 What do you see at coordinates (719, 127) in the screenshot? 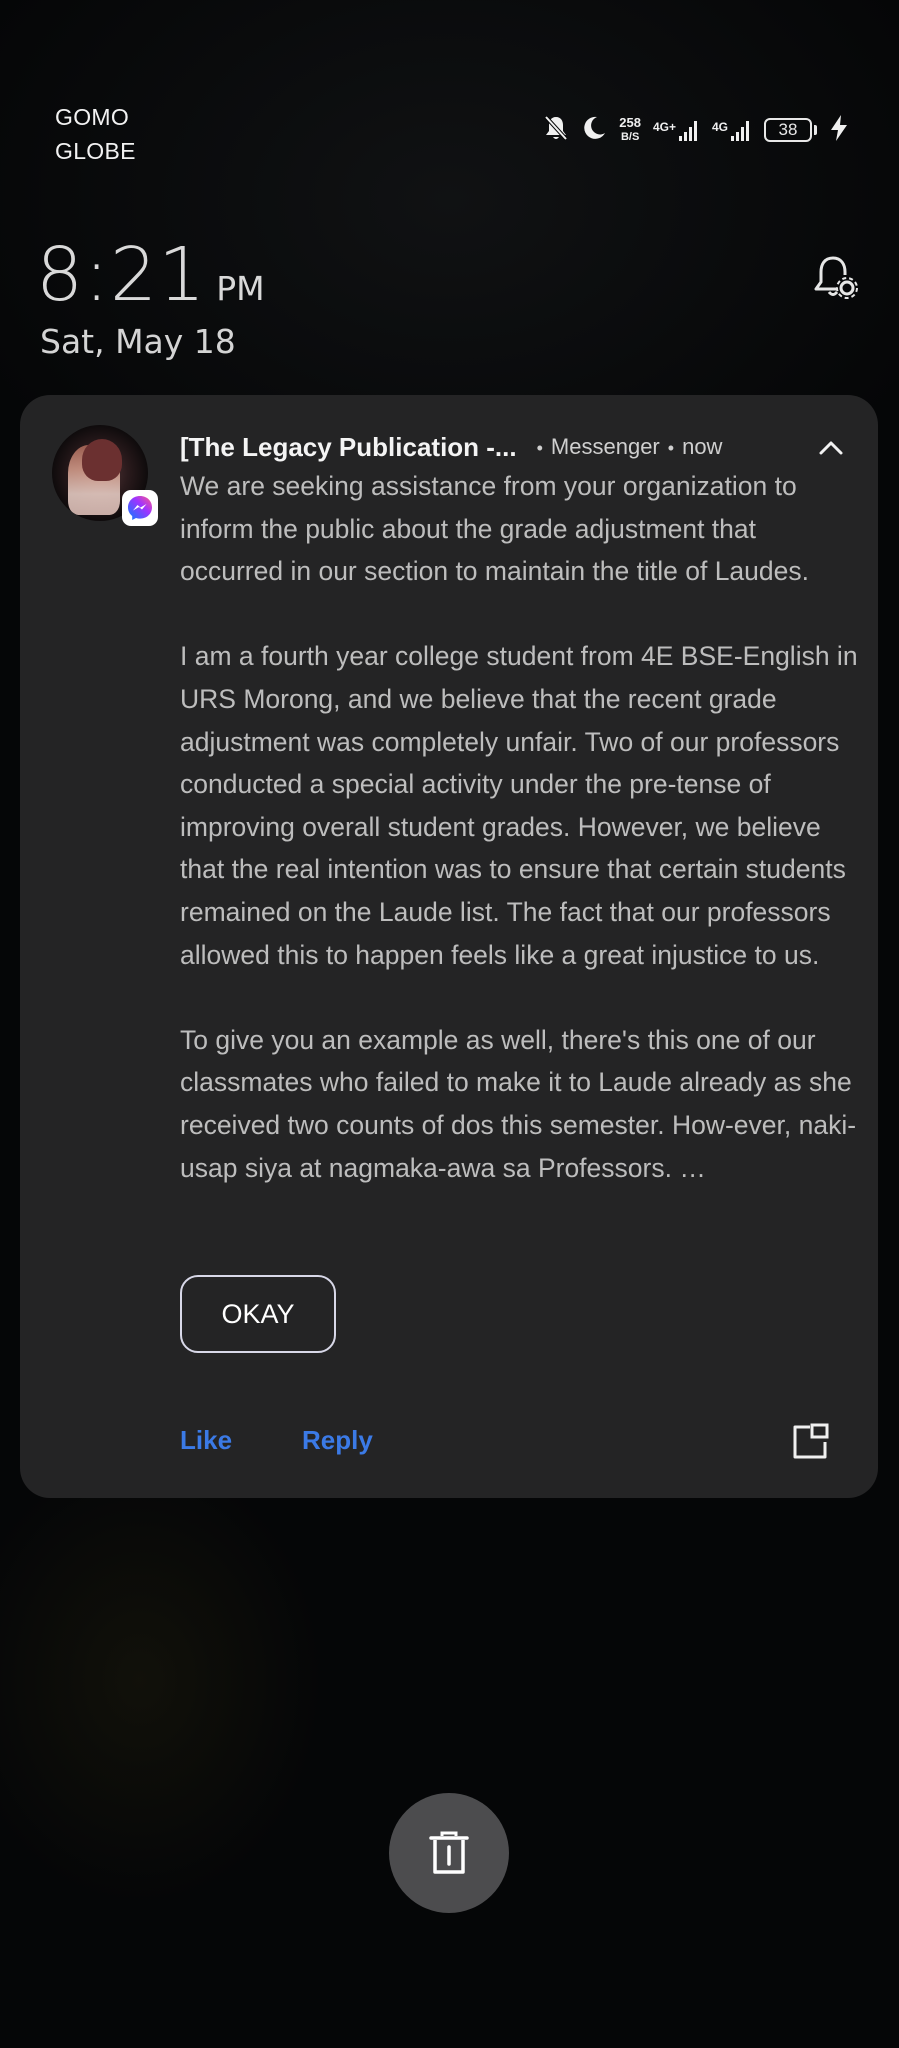
I see `network-type-2: 4G` at bounding box center [719, 127].